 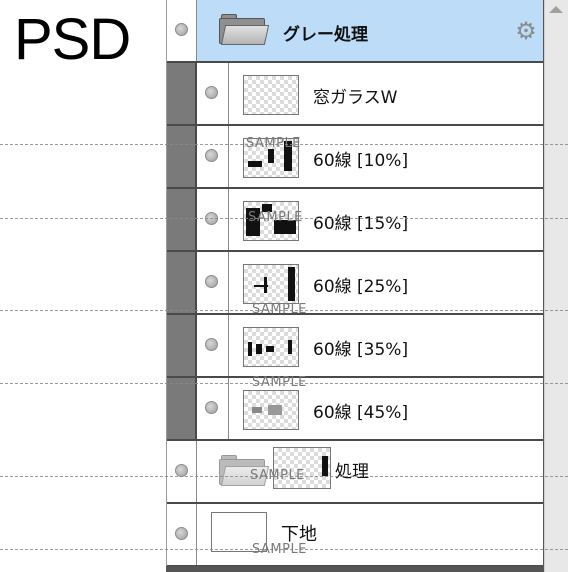 I want to click on gear-icon: ⚙, so click(x=526, y=31).